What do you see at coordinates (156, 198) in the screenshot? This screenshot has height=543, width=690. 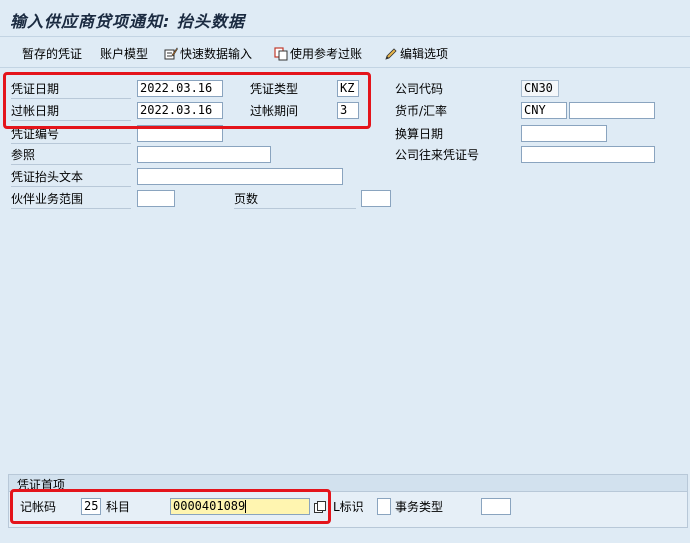 I see `trading-partner-field` at bounding box center [156, 198].